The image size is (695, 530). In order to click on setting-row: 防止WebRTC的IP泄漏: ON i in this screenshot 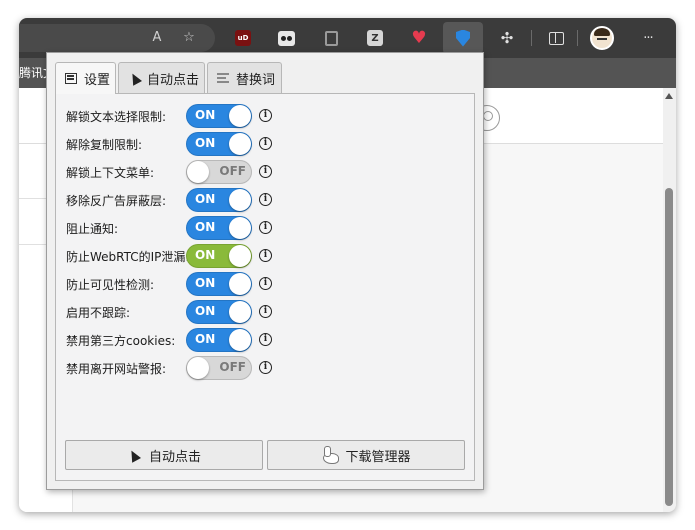, I will do `click(266, 256)`.